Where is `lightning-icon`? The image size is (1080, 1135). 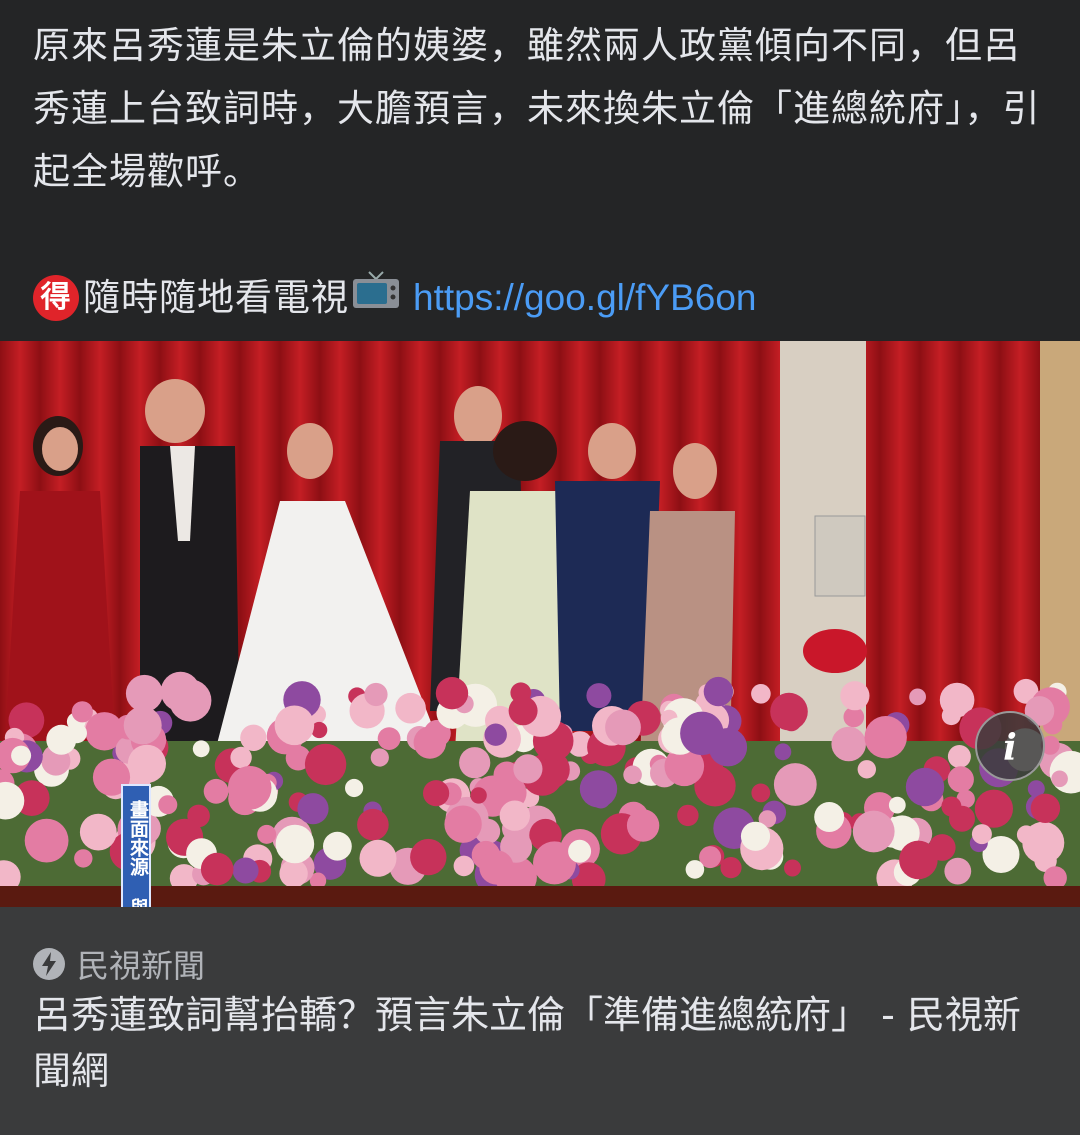 lightning-icon is located at coordinates (49, 964).